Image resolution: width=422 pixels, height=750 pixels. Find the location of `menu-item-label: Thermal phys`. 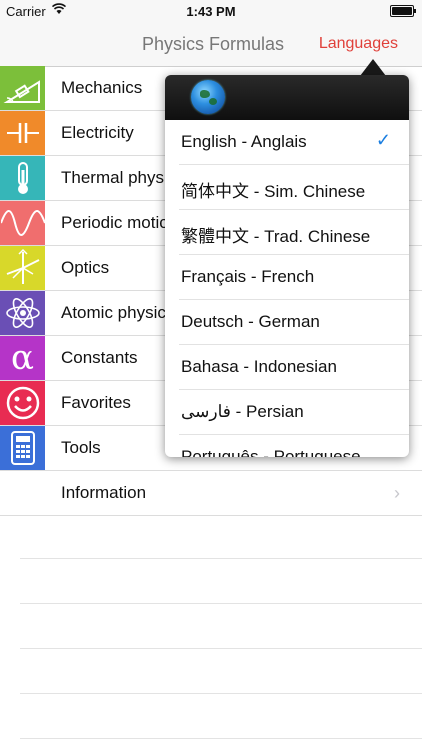

menu-item-label: Thermal phys is located at coordinates (112, 177).